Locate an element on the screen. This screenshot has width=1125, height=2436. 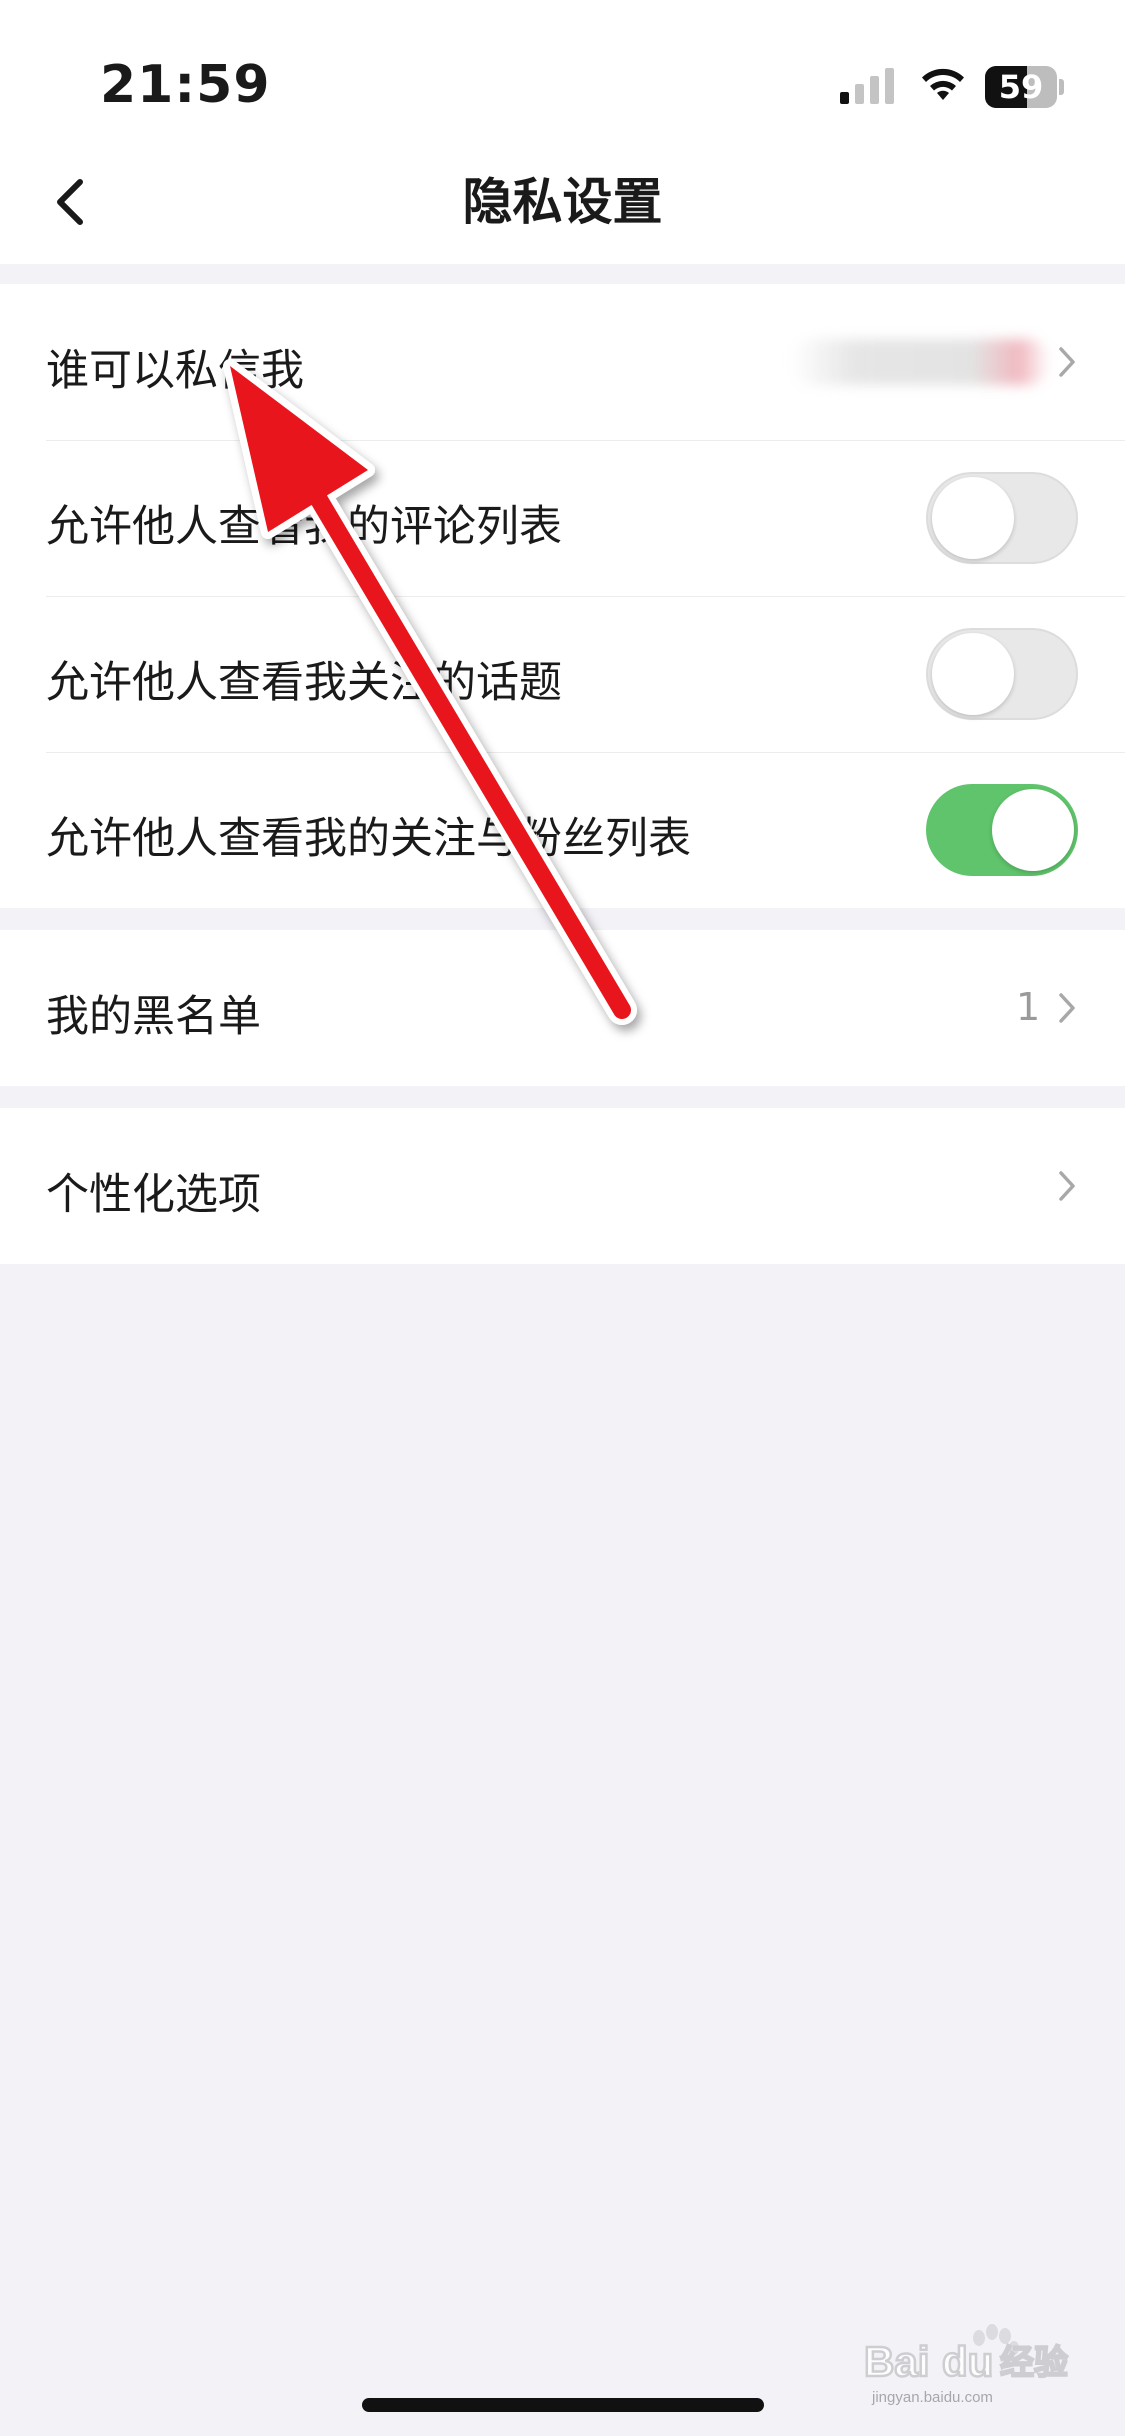
row-label: 谁可以私信我 is located at coordinates (175, 371).